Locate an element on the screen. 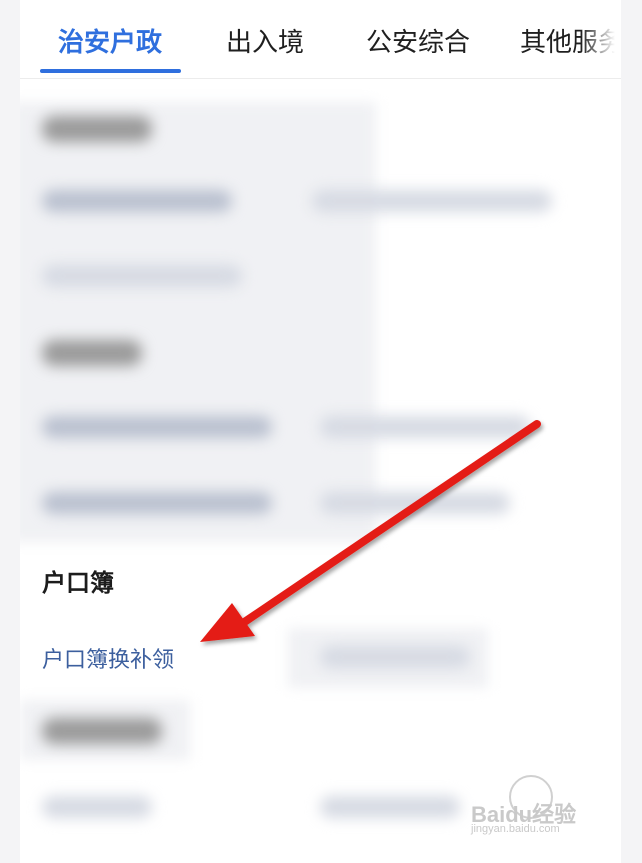  red-annotation-arrow is located at coordinates (370, 531).